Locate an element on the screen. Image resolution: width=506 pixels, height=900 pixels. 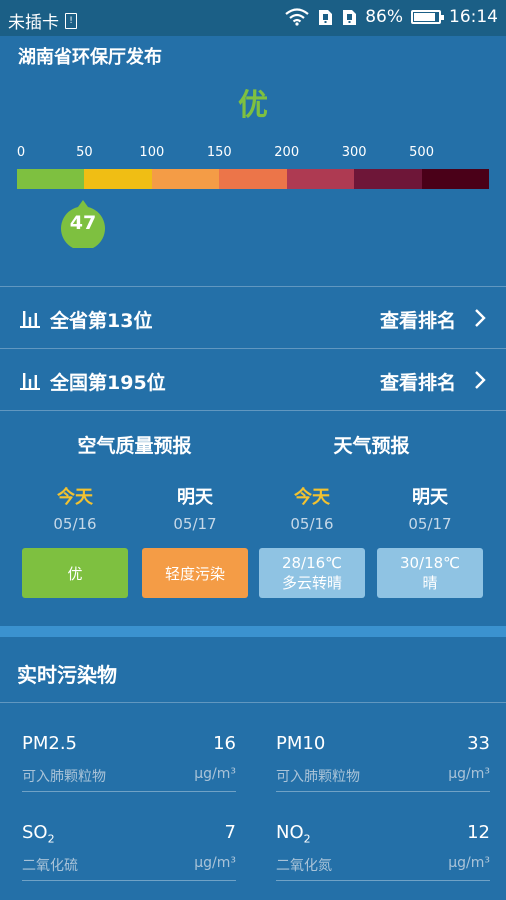
weather-forecast-today: 今天 05/16 is located at coordinates (312, 508).